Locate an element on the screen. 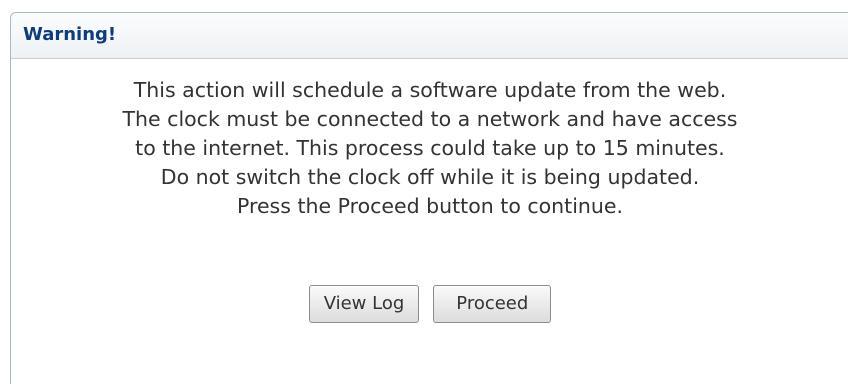 This screenshot has height=384, width=848. dialog-title: Warning! is located at coordinates (70, 34).